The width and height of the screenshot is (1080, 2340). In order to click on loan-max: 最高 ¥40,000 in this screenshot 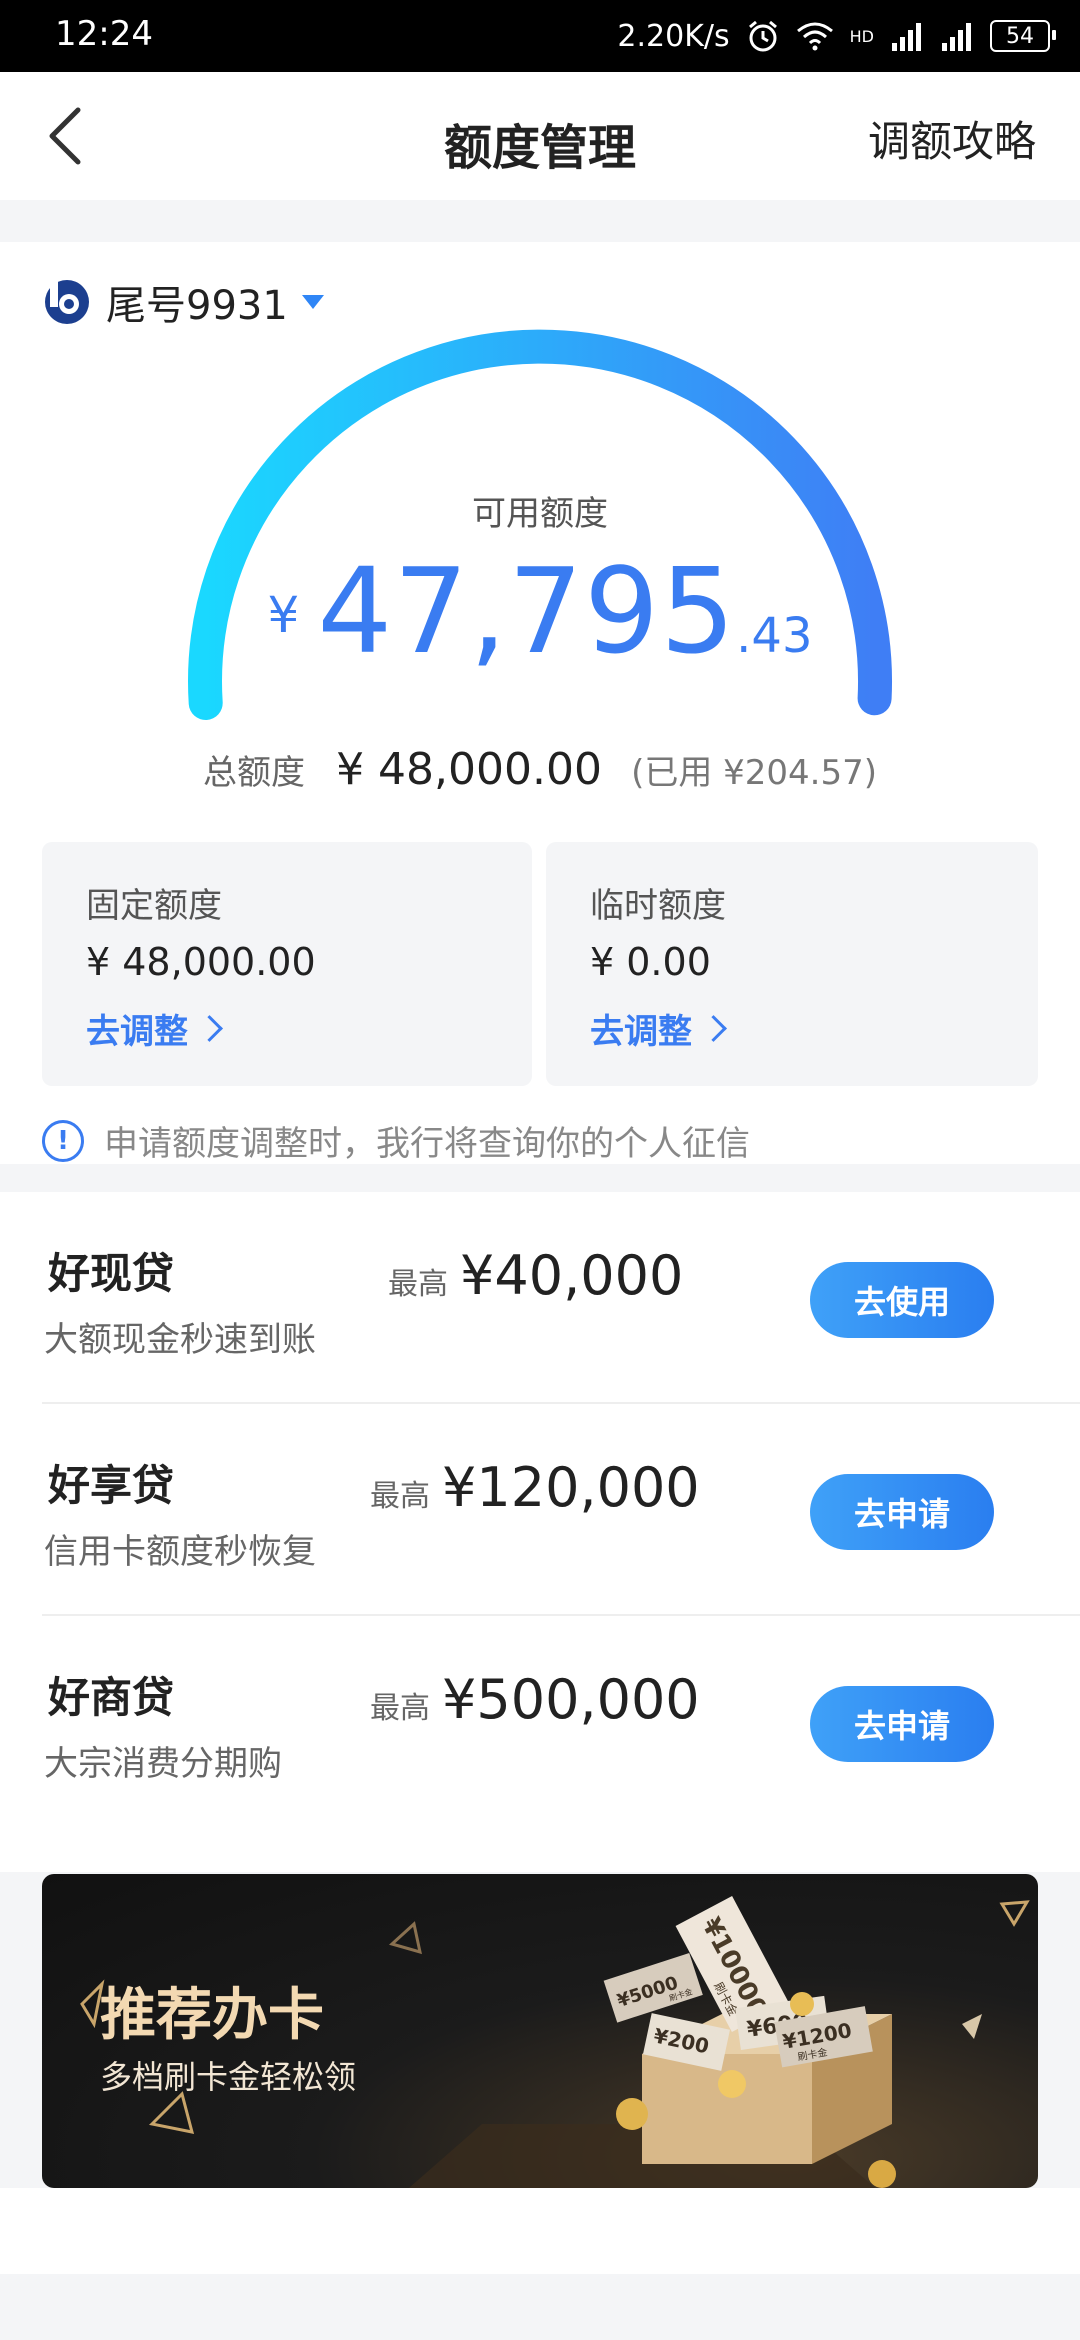, I will do `click(535, 1275)`.